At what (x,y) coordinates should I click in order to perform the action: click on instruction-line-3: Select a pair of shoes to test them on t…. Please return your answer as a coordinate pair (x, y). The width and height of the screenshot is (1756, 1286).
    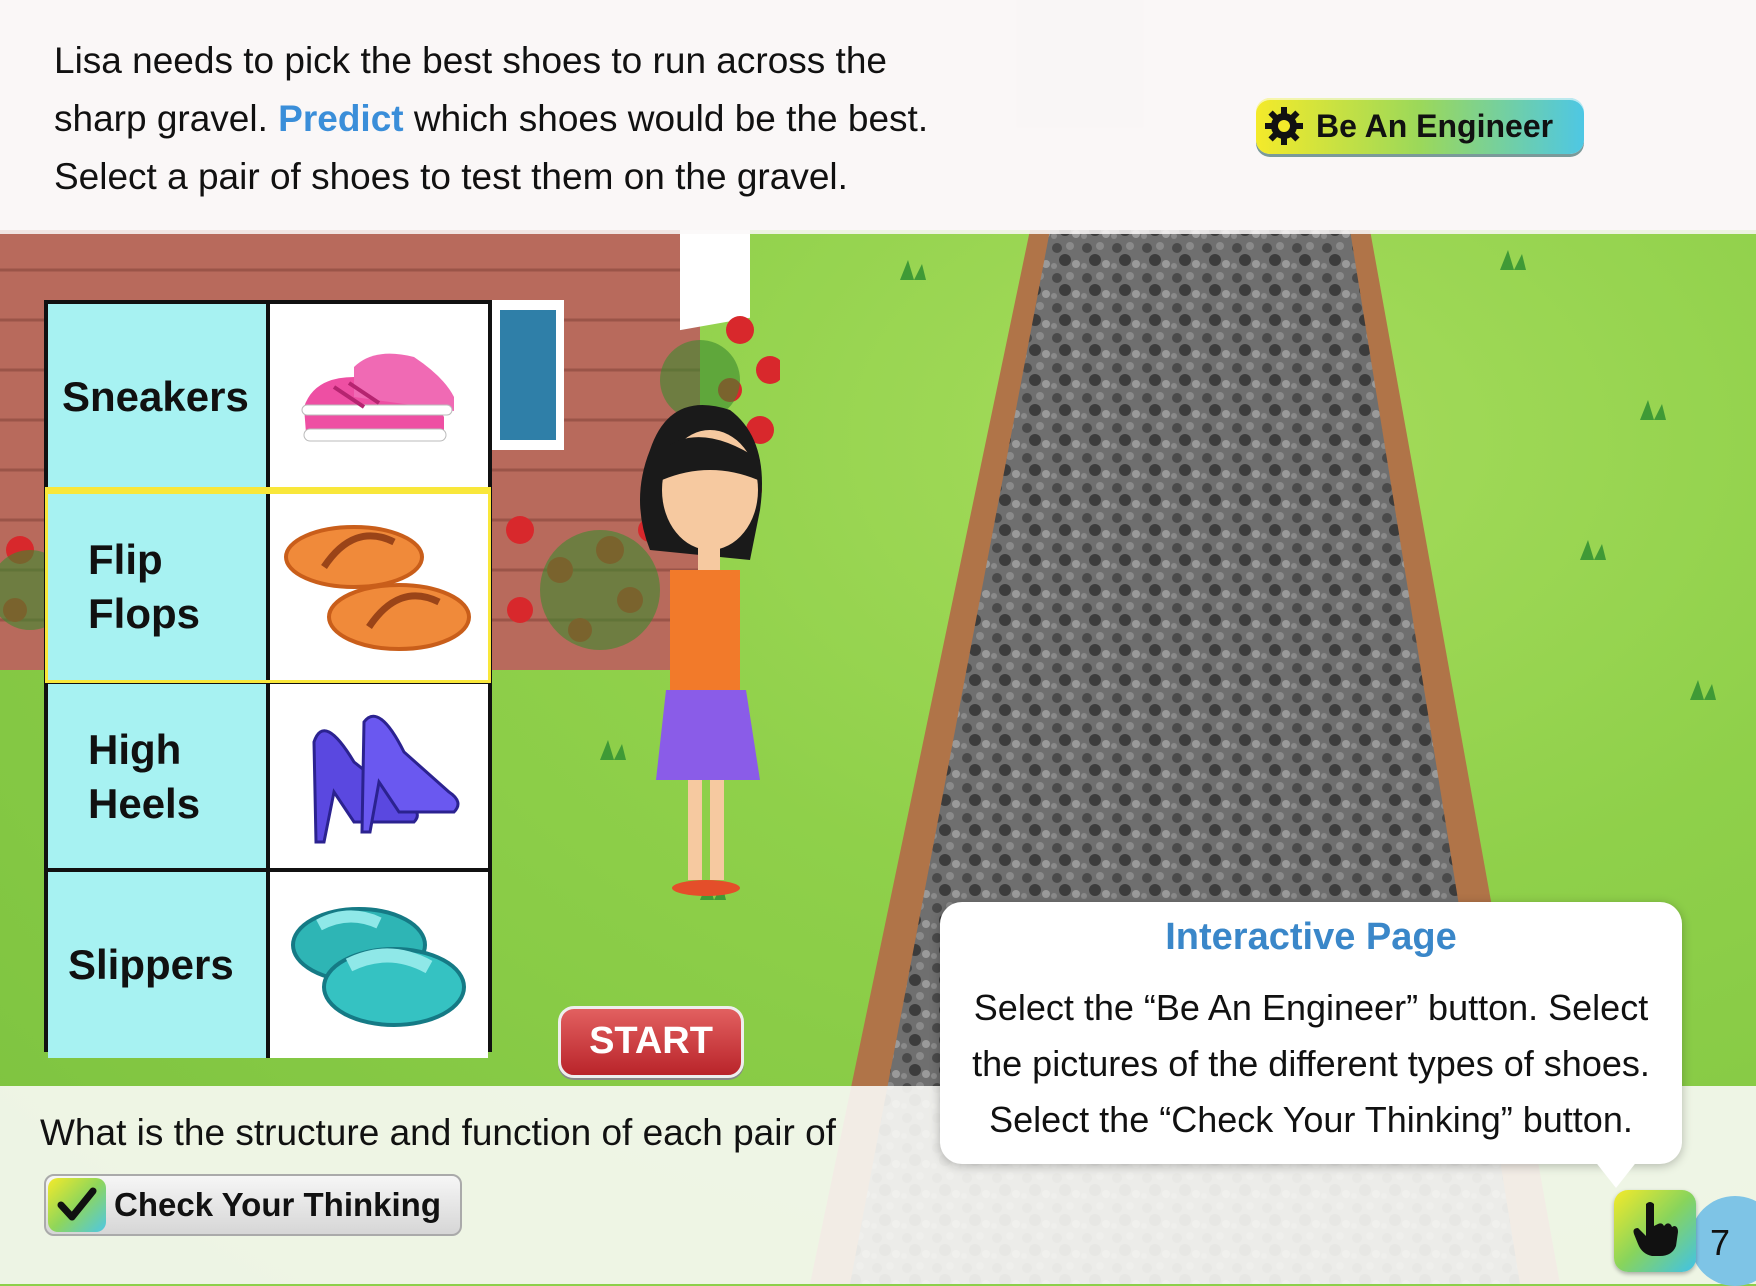
    Looking at the image, I should click on (451, 176).